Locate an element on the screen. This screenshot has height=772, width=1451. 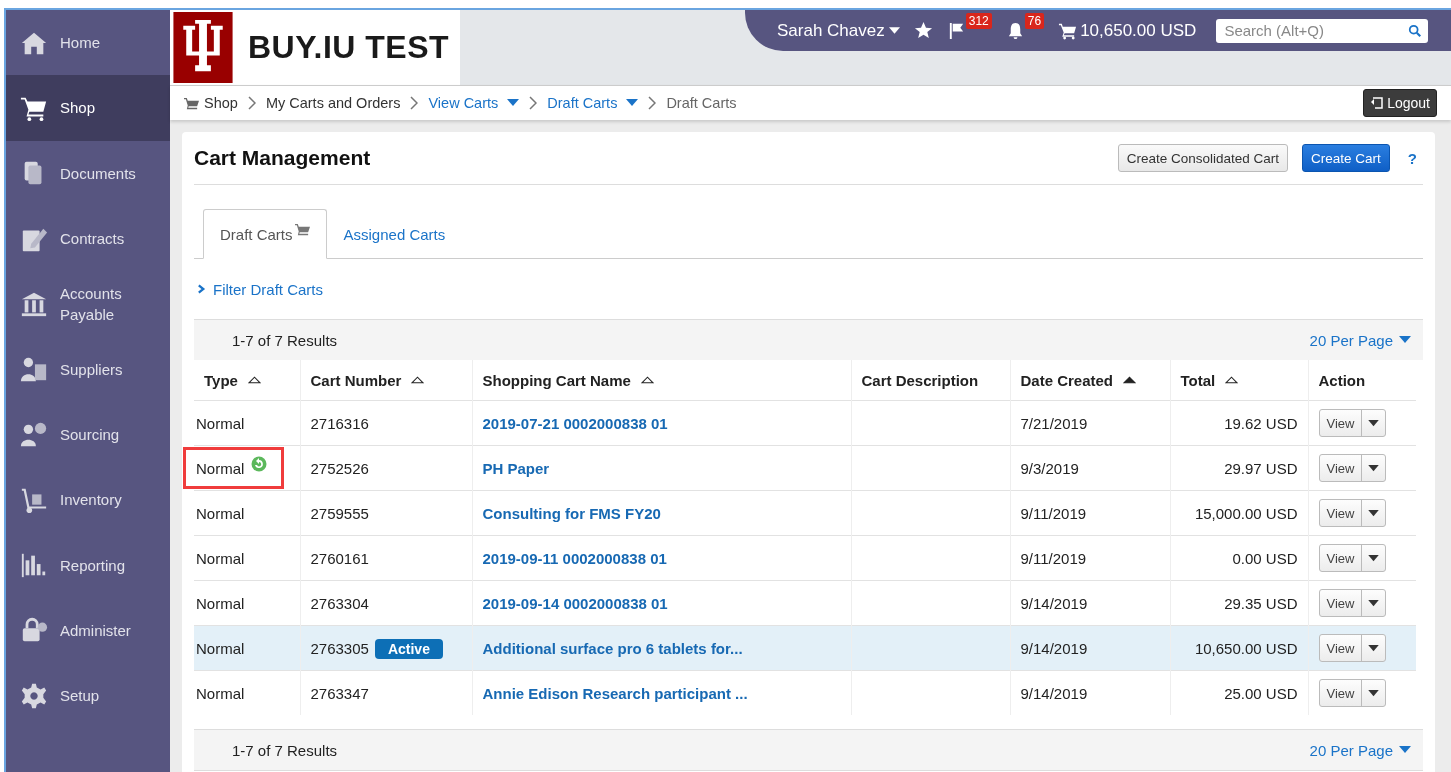
table-cell: 29.35 USD is located at coordinates (1261, 603).